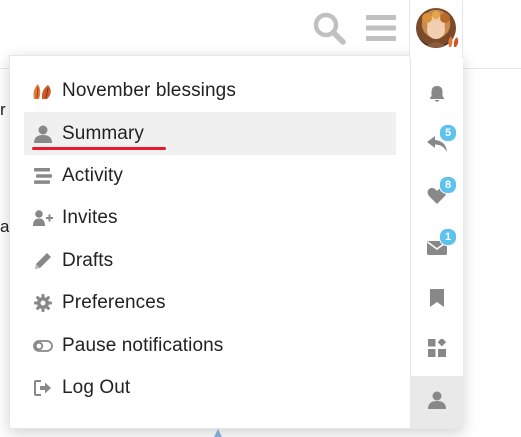  I want to click on scroll-indicator-icon, so click(218, 433).